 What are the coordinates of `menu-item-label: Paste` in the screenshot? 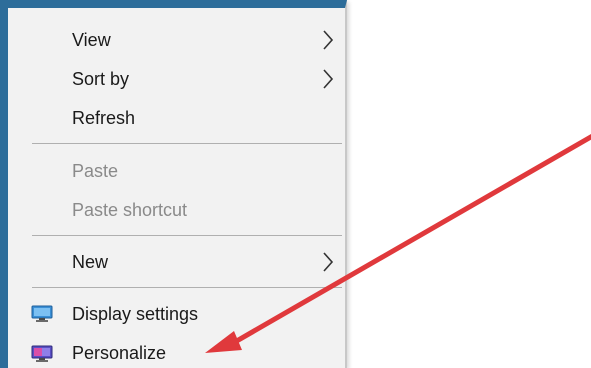 It's located at (95, 170).